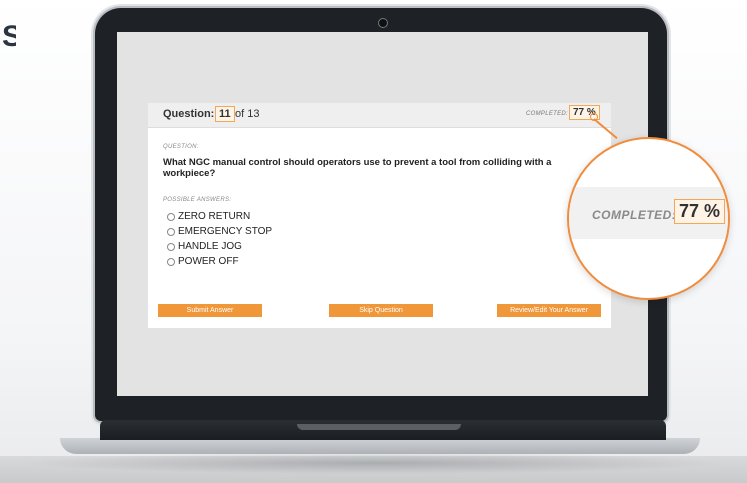  What do you see at coordinates (189, 114) in the screenshot?
I see `question-label: Question:` at bounding box center [189, 114].